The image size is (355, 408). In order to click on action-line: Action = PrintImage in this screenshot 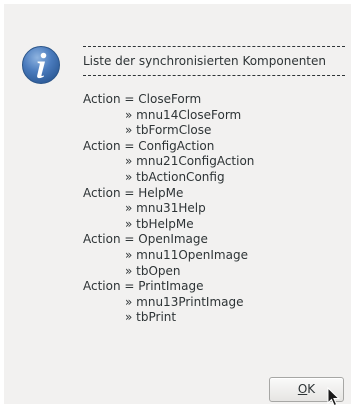, I will do `click(143, 286)`.